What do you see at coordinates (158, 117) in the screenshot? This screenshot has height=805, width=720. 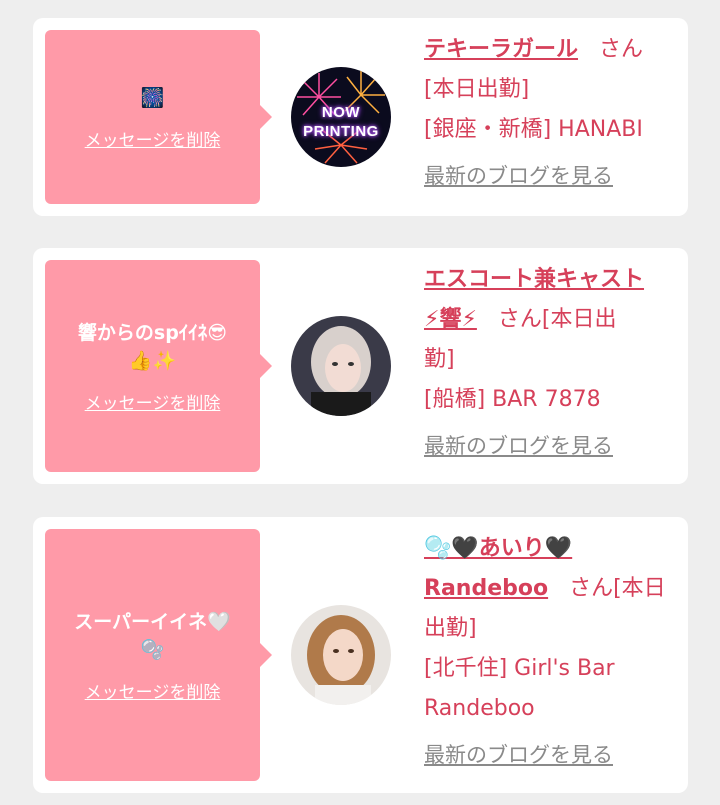 I see `message-bubble: 🎆 メッセージを削除` at bounding box center [158, 117].